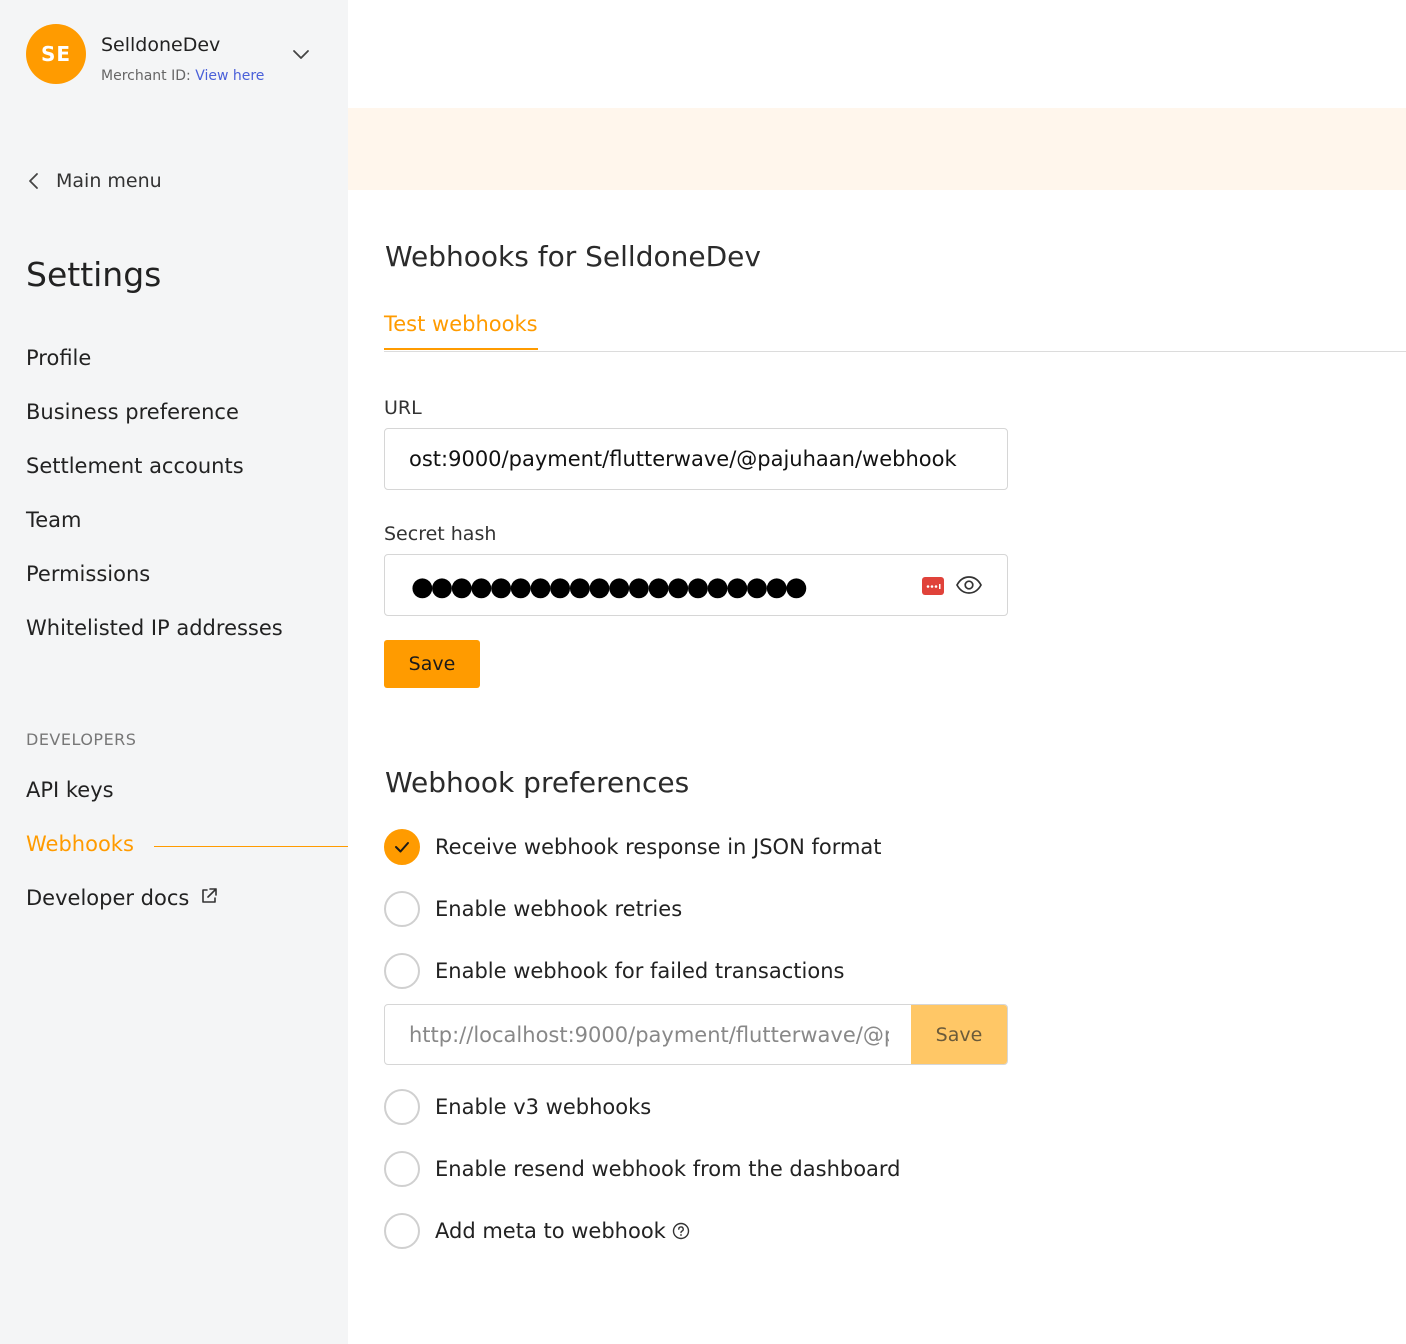  What do you see at coordinates (80, 844) in the screenshot?
I see `sidebar-item-webhooks: Webhooks` at bounding box center [80, 844].